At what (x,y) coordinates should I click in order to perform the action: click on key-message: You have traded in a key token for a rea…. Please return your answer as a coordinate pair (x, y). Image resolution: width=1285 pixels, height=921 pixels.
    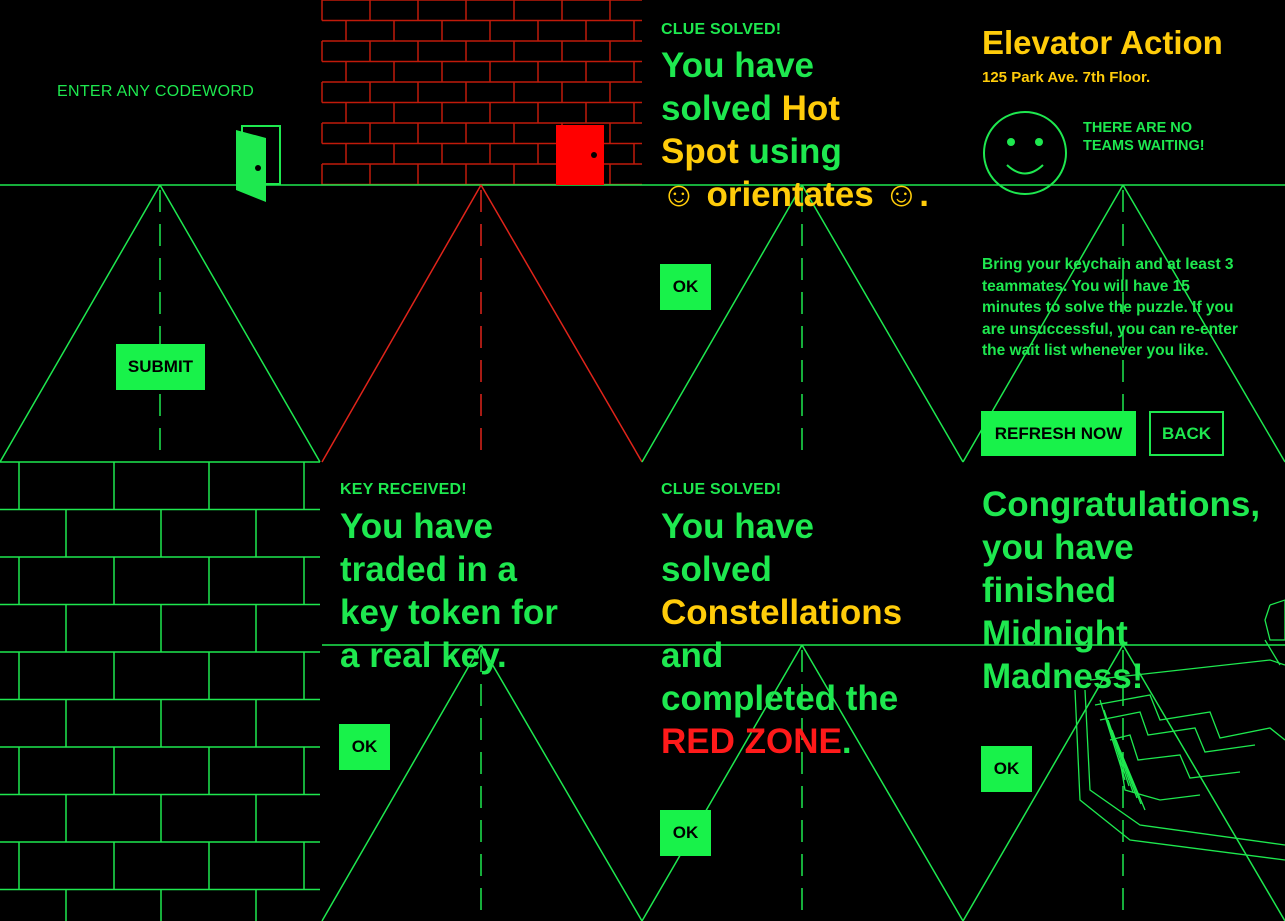
    Looking at the image, I should click on (485, 591).